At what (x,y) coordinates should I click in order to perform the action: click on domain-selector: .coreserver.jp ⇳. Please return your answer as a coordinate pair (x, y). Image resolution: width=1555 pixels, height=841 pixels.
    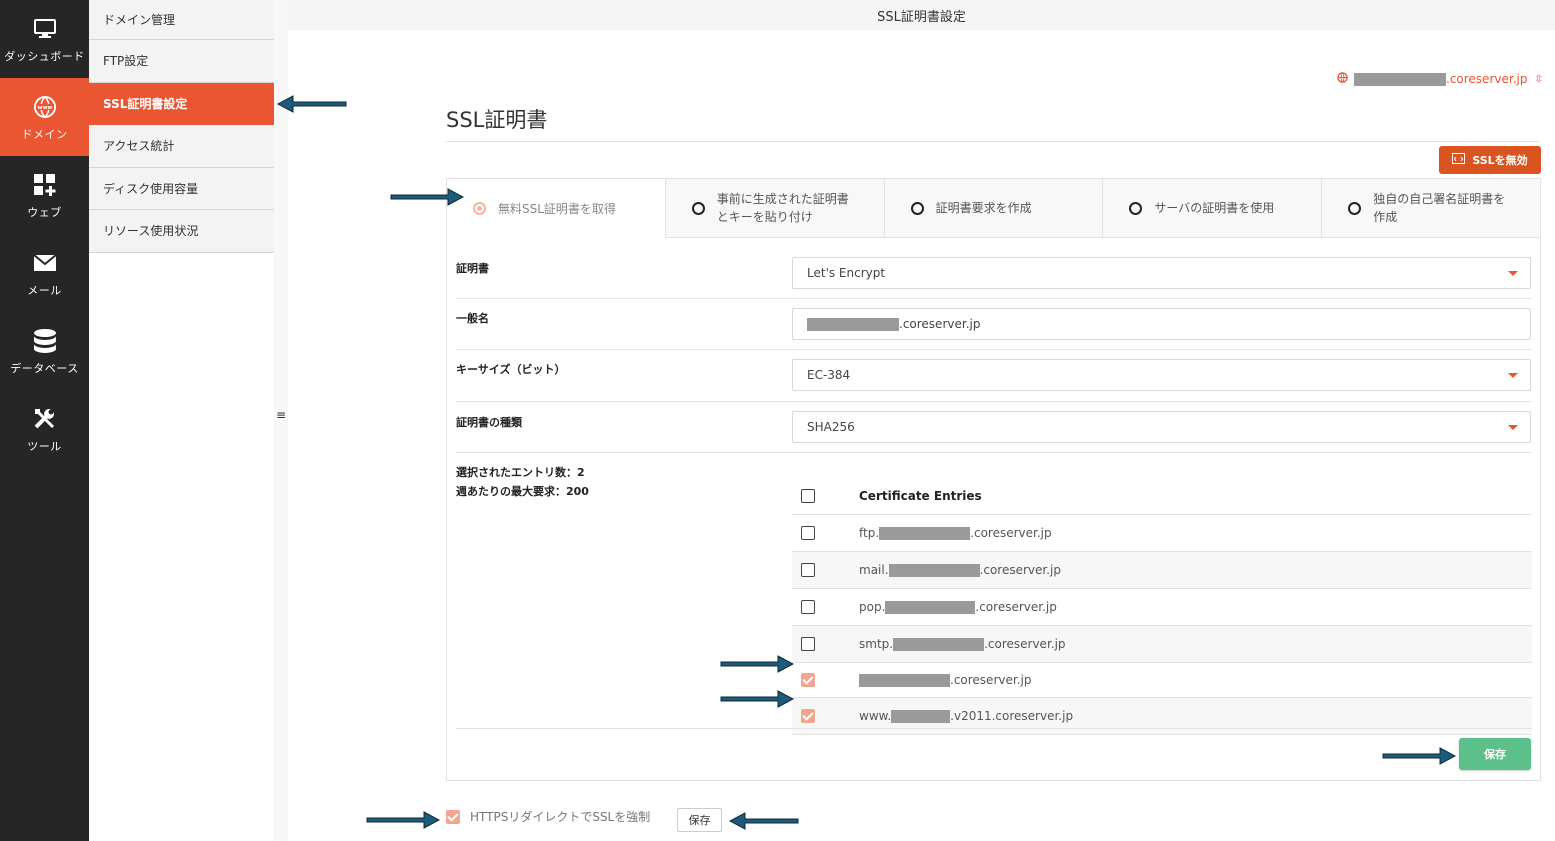
    Looking at the image, I should click on (1440, 79).